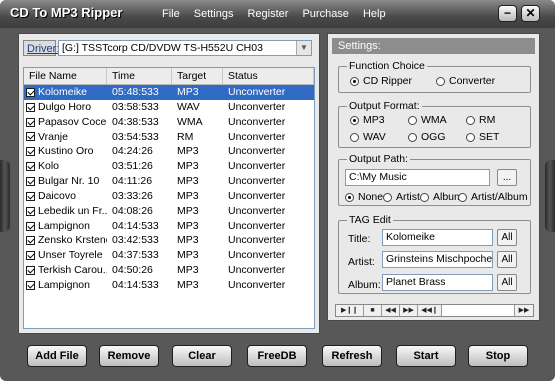 The image size is (555, 381). Describe the element at coordinates (482, 137) in the screenshot. I see `radio-set: SET` at that location.